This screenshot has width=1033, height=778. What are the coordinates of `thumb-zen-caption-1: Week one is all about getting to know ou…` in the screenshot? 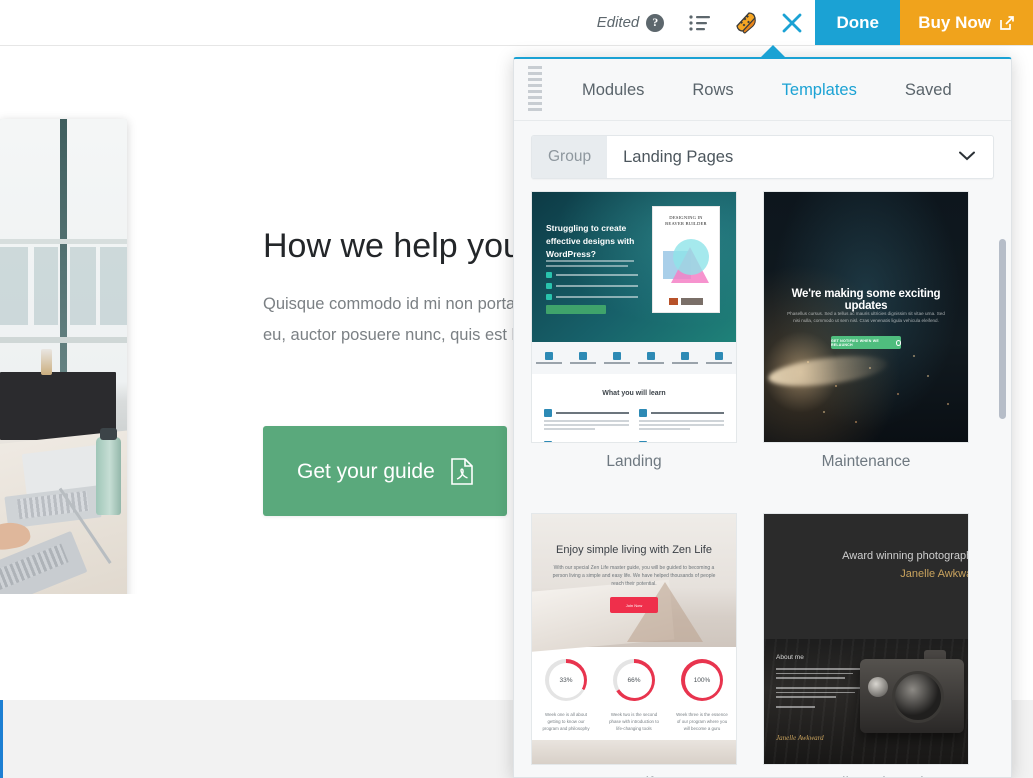 It's located at (566, 721).